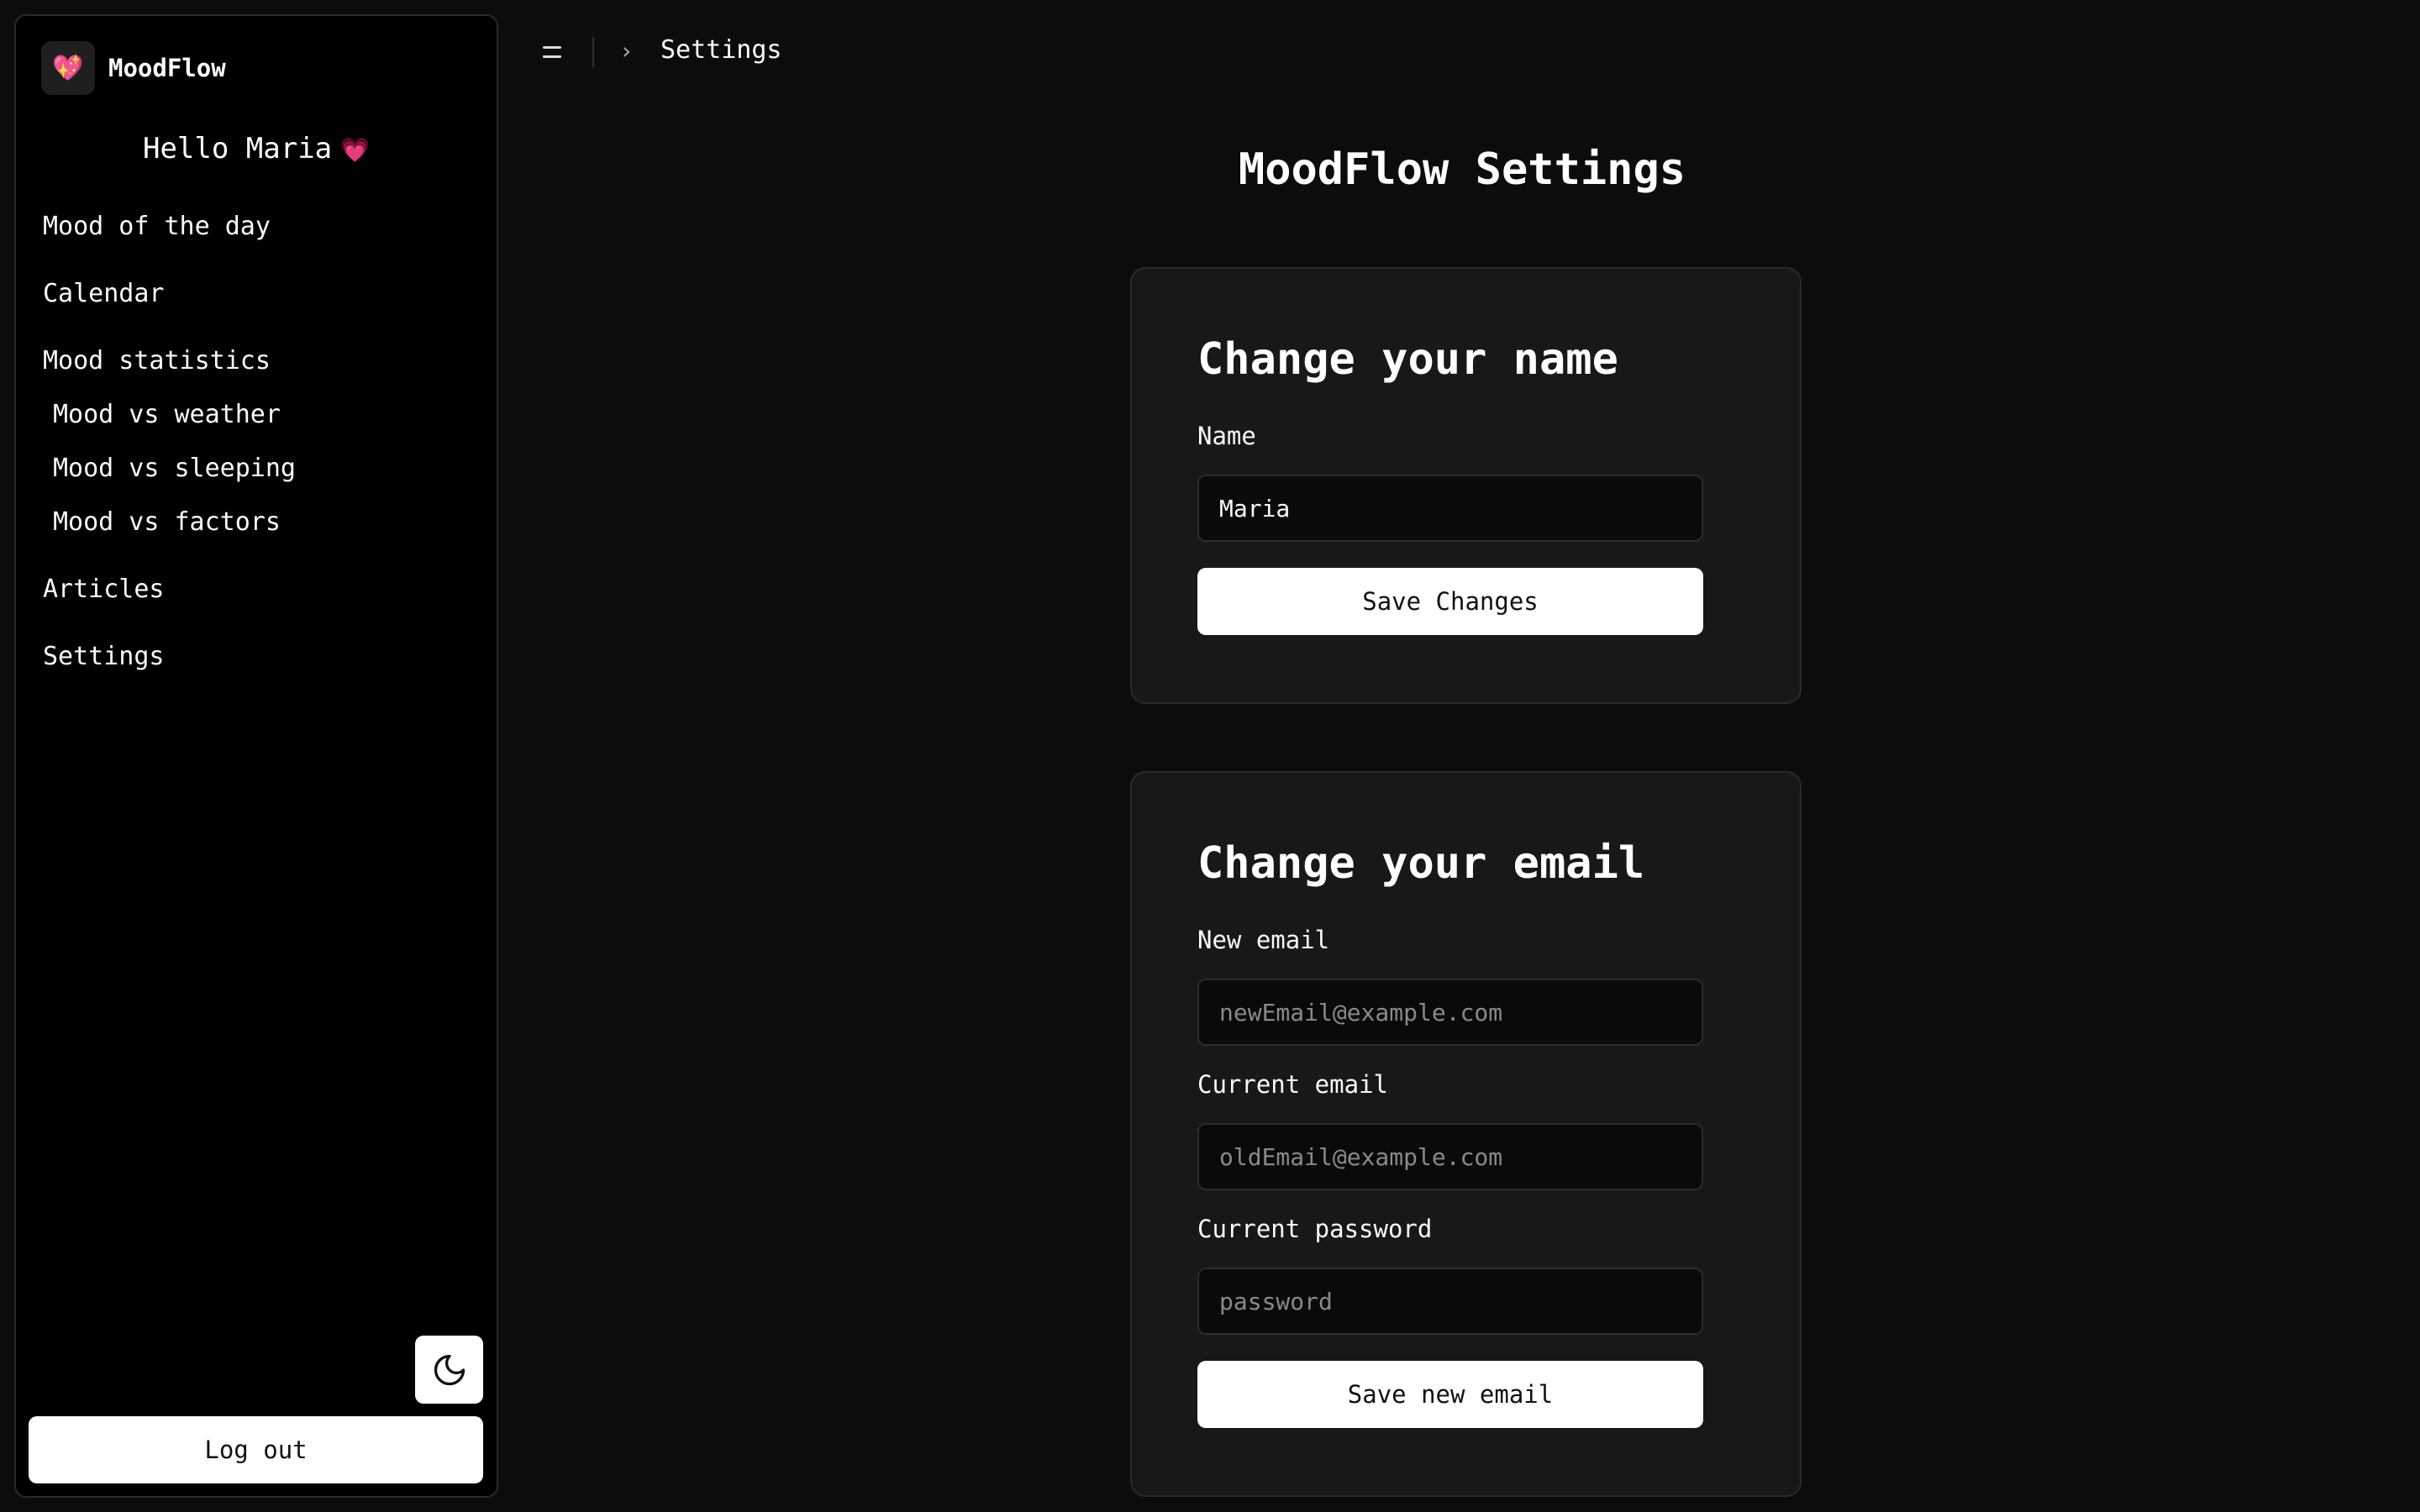 The height and width of the screenshot is (1512, 2420). Describe the element at coordinates (593, 52) in the screenshot. I see `topbar-divider` at that location.